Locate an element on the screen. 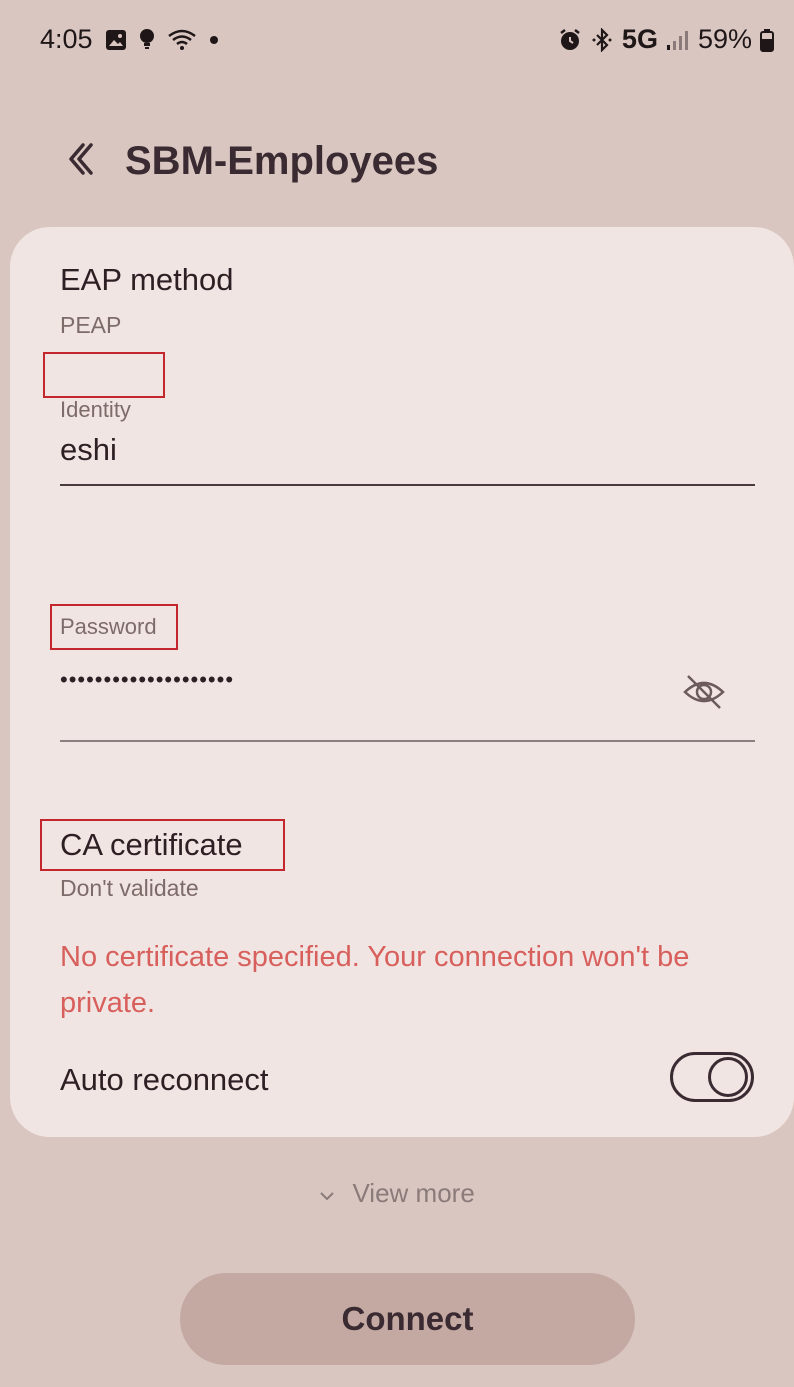 Image resolution: width=794 pixels, height=1387 pixels. ca-certificate-label: CA certificate is located at coordinates (151, 844).